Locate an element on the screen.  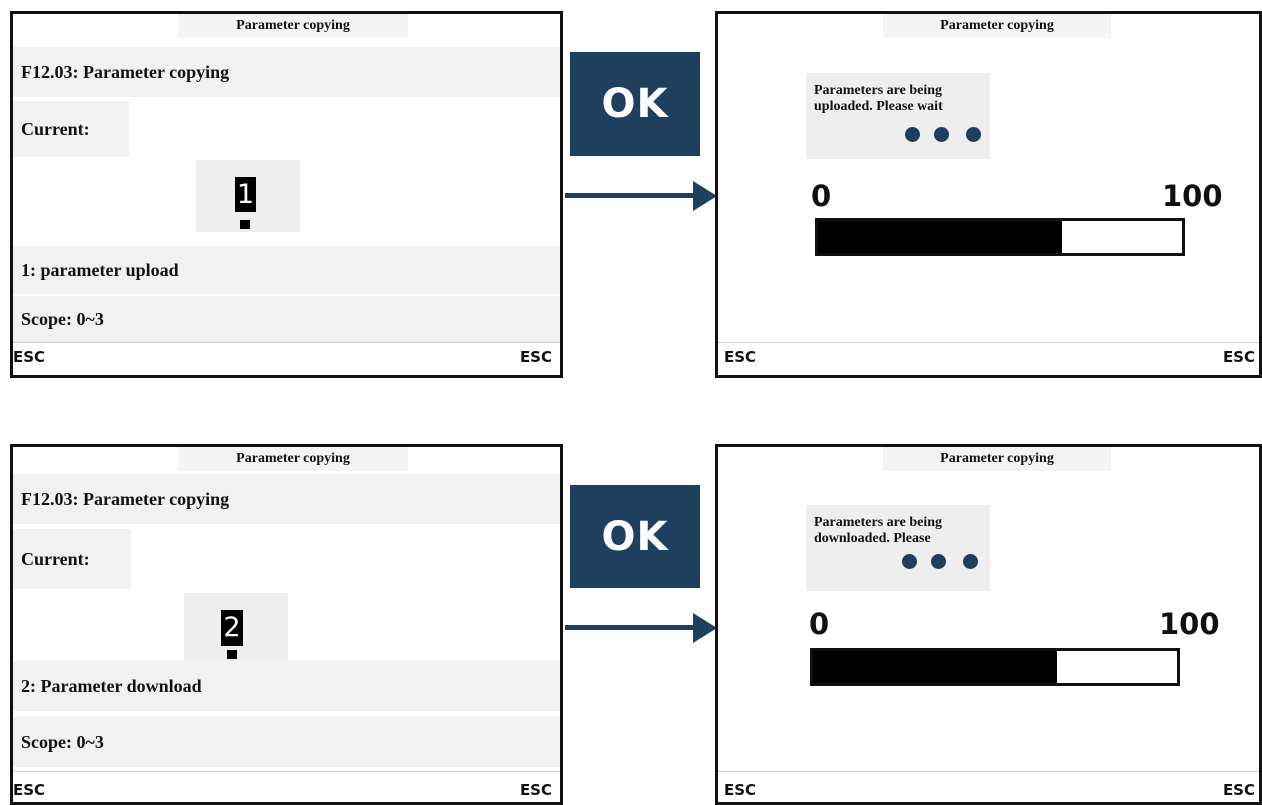
value-description: 1: parameter upload is located at coordinates (286, 270).